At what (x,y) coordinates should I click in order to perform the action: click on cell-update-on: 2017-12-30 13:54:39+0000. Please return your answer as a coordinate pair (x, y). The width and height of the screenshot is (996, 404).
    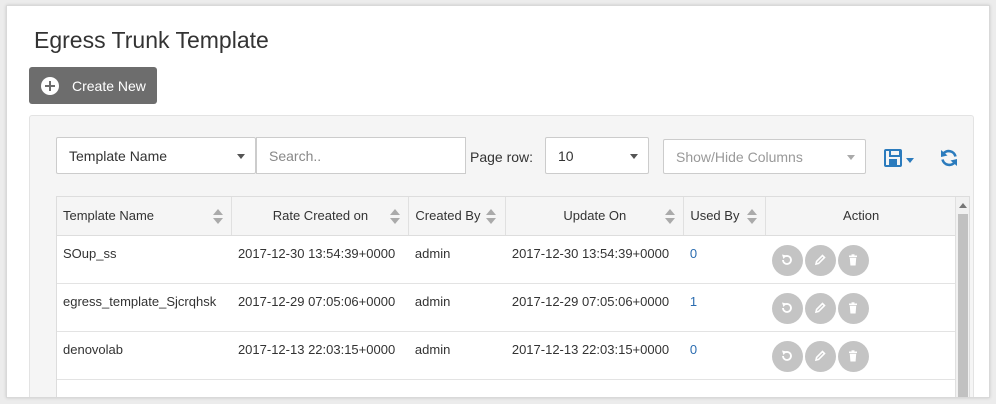
    Looking at the image, I should click on (594, 259).